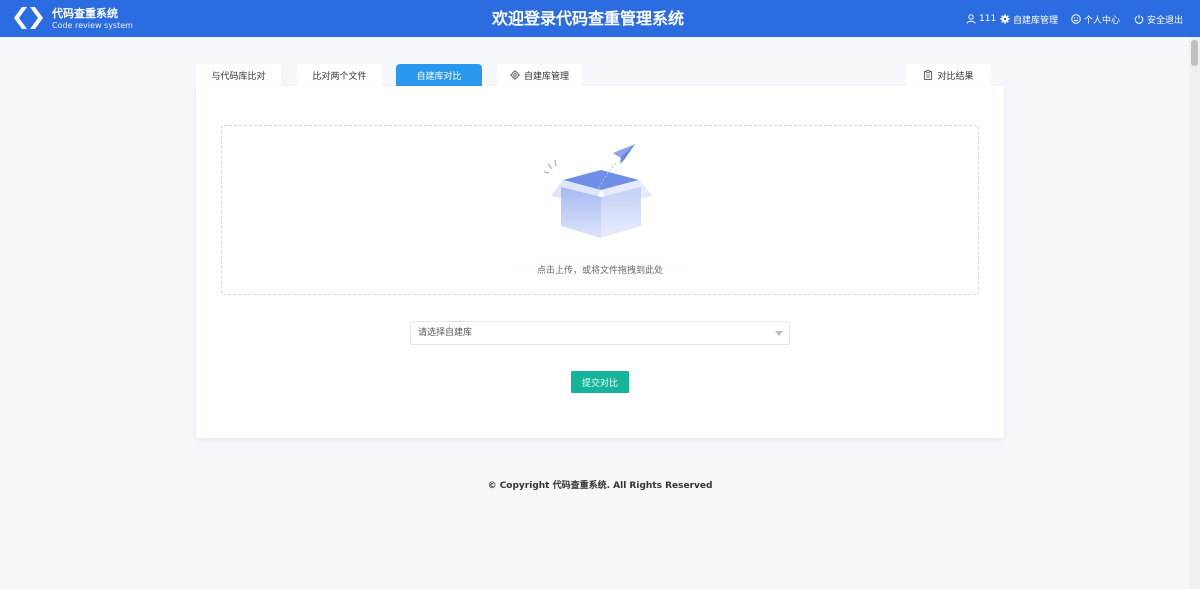  Describe the element at coordinates (928, 75) in the screenshot. I see `clipboard-icon` at that location.